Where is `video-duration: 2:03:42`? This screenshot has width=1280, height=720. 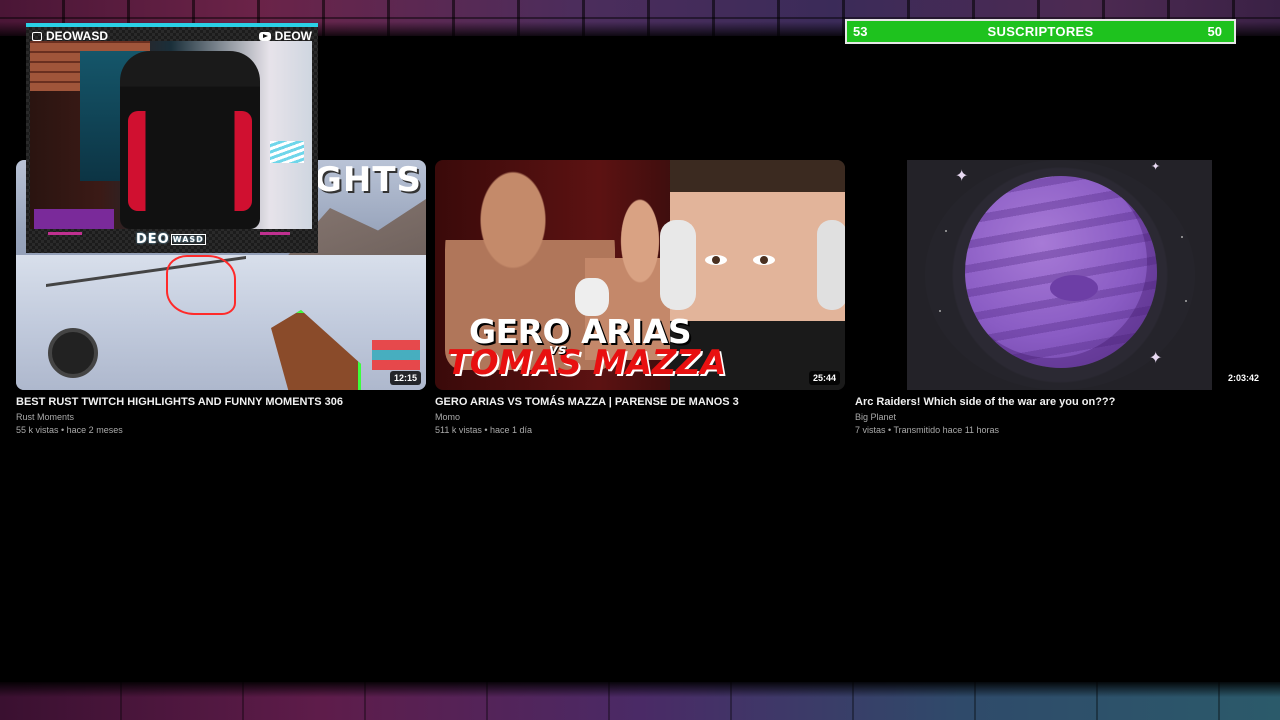
video-duration: 2:03:42 is located at coordinates (1243, 378).